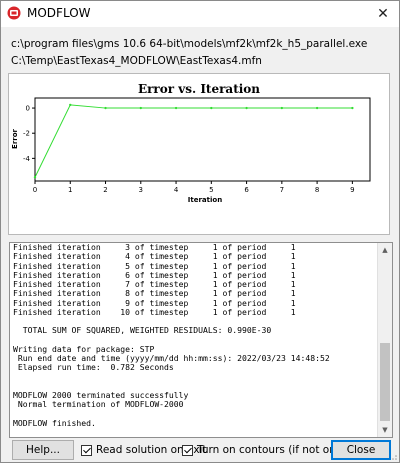 This screenshot has width=400, height=463. I want to click on scrollbar-thumb, so click(385, 382).